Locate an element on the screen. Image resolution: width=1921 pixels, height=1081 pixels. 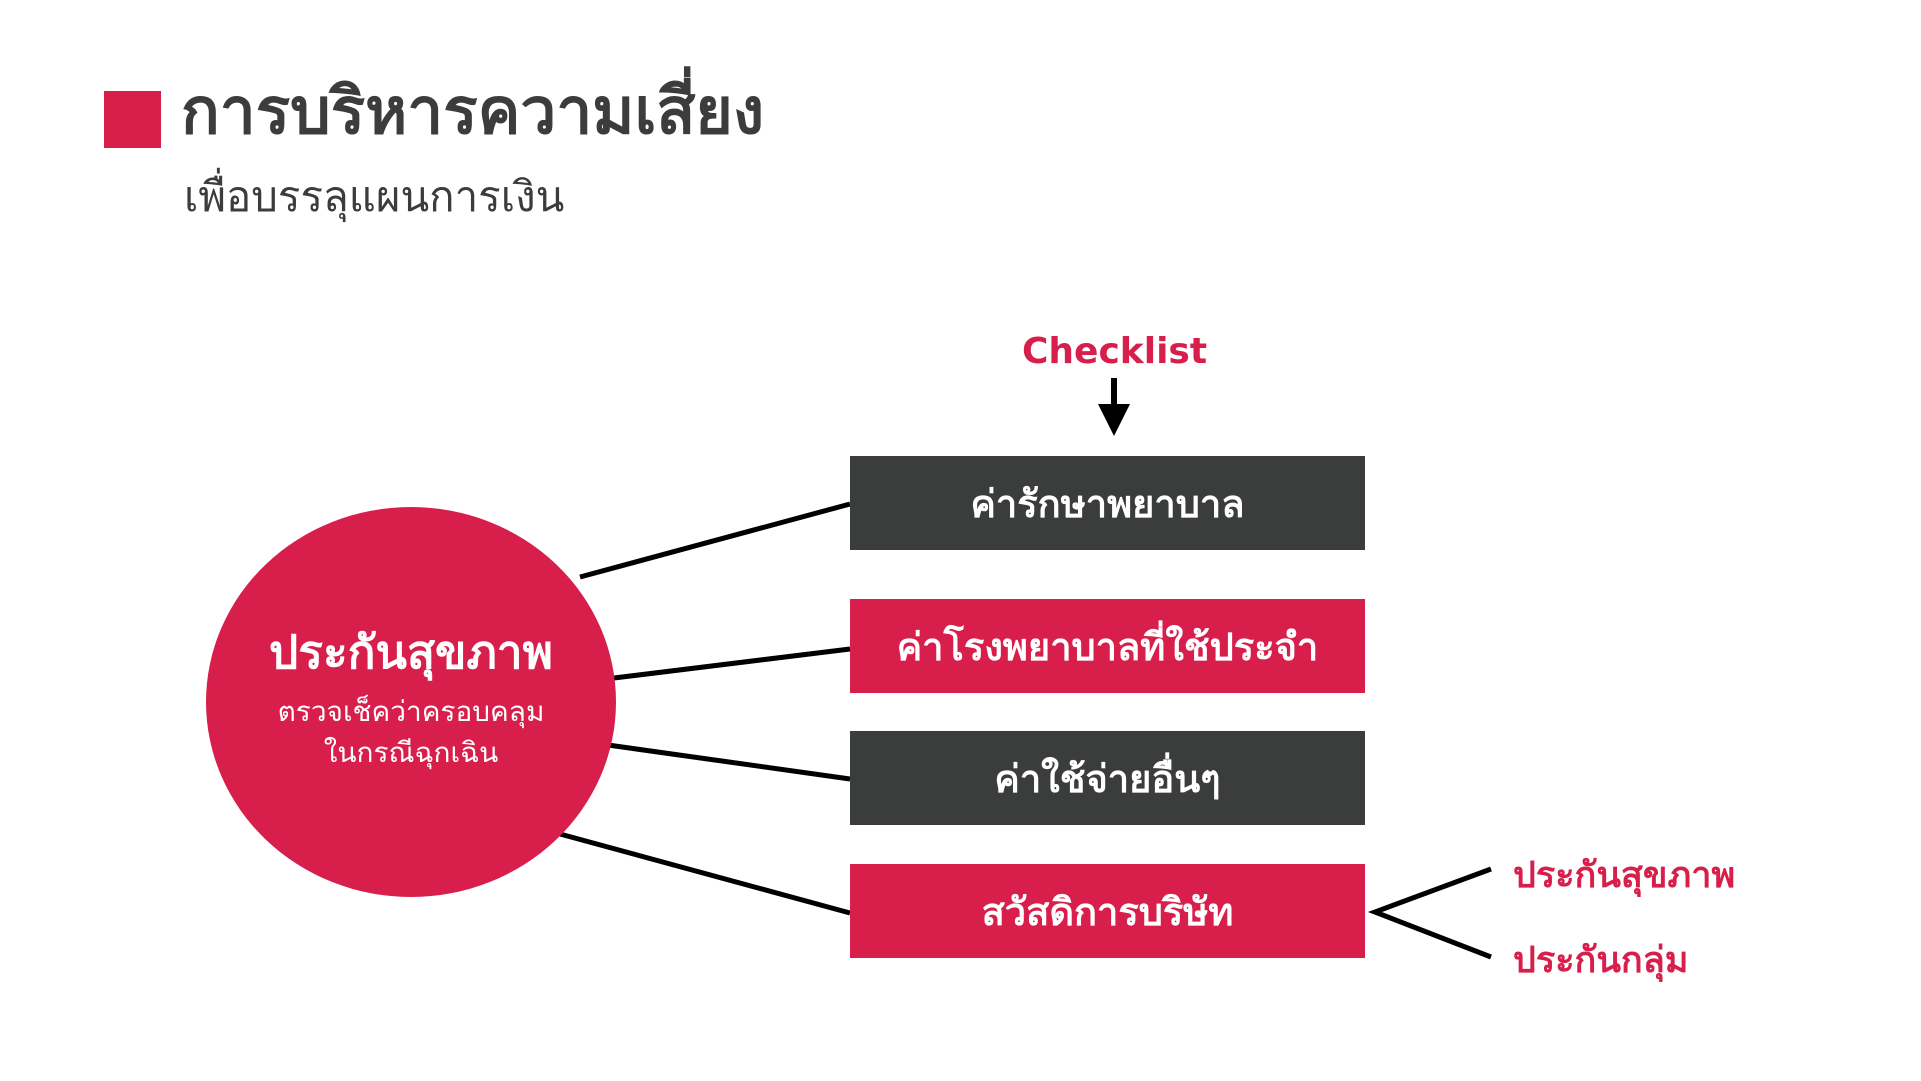
item-regular-hospital: ค่าโรงพยาบาลที่ใช้ประจำ is located at coordinates (1107, 646).